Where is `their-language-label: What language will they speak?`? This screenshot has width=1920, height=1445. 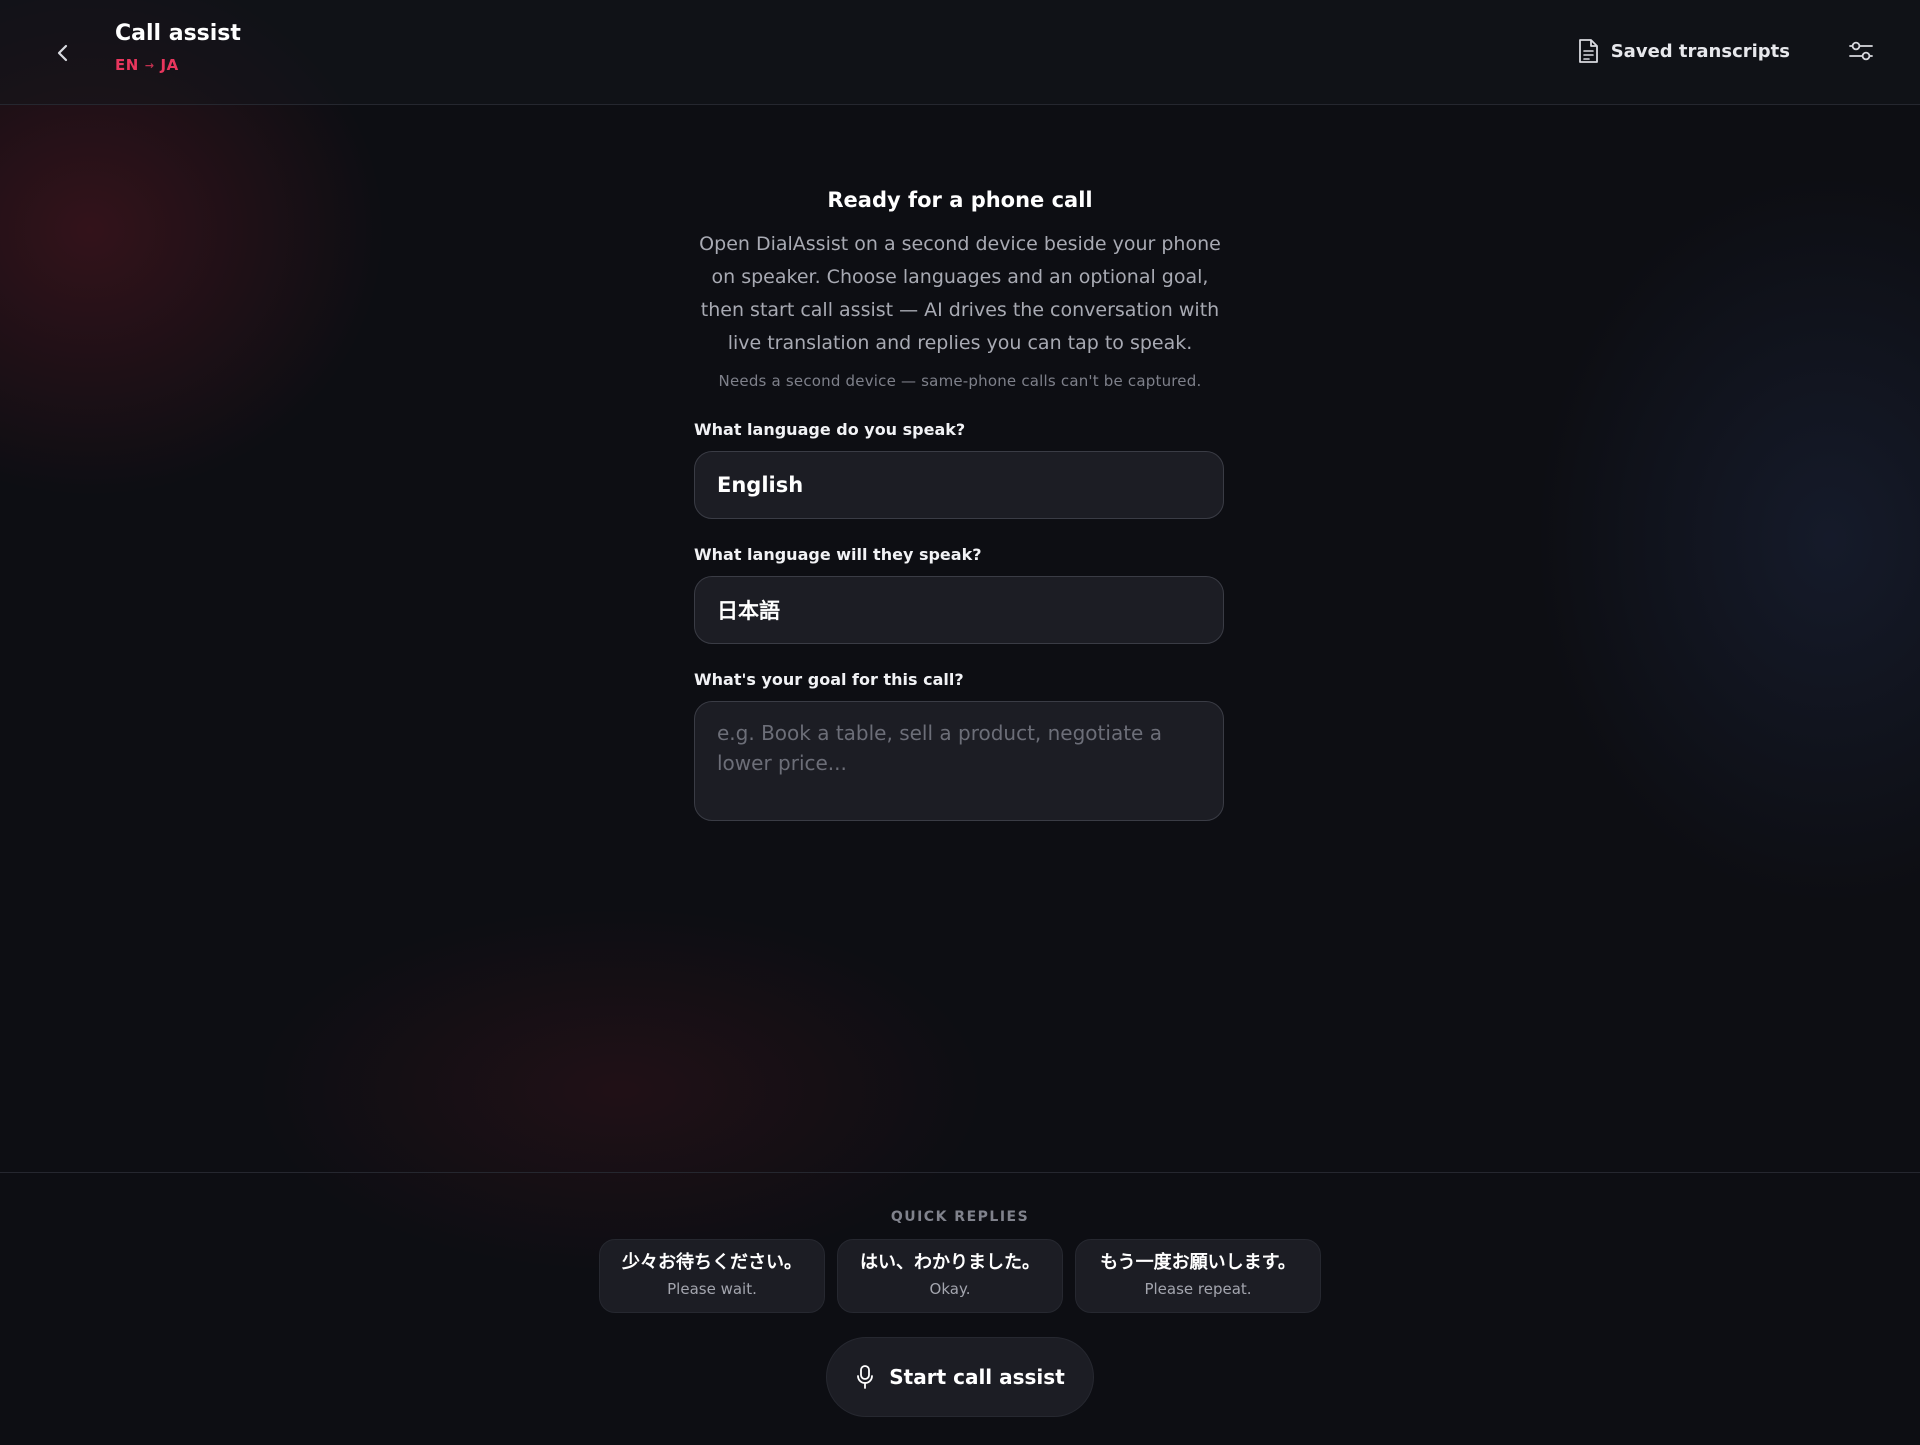 their-language-label: What language will they speak? is located at coordinates (838, 554).